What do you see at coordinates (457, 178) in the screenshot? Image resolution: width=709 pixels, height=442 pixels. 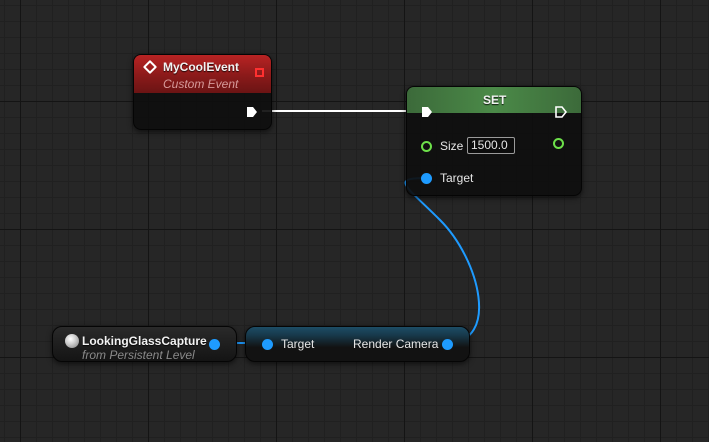 I see `target-label: Target` at bounding box center [457, 178].